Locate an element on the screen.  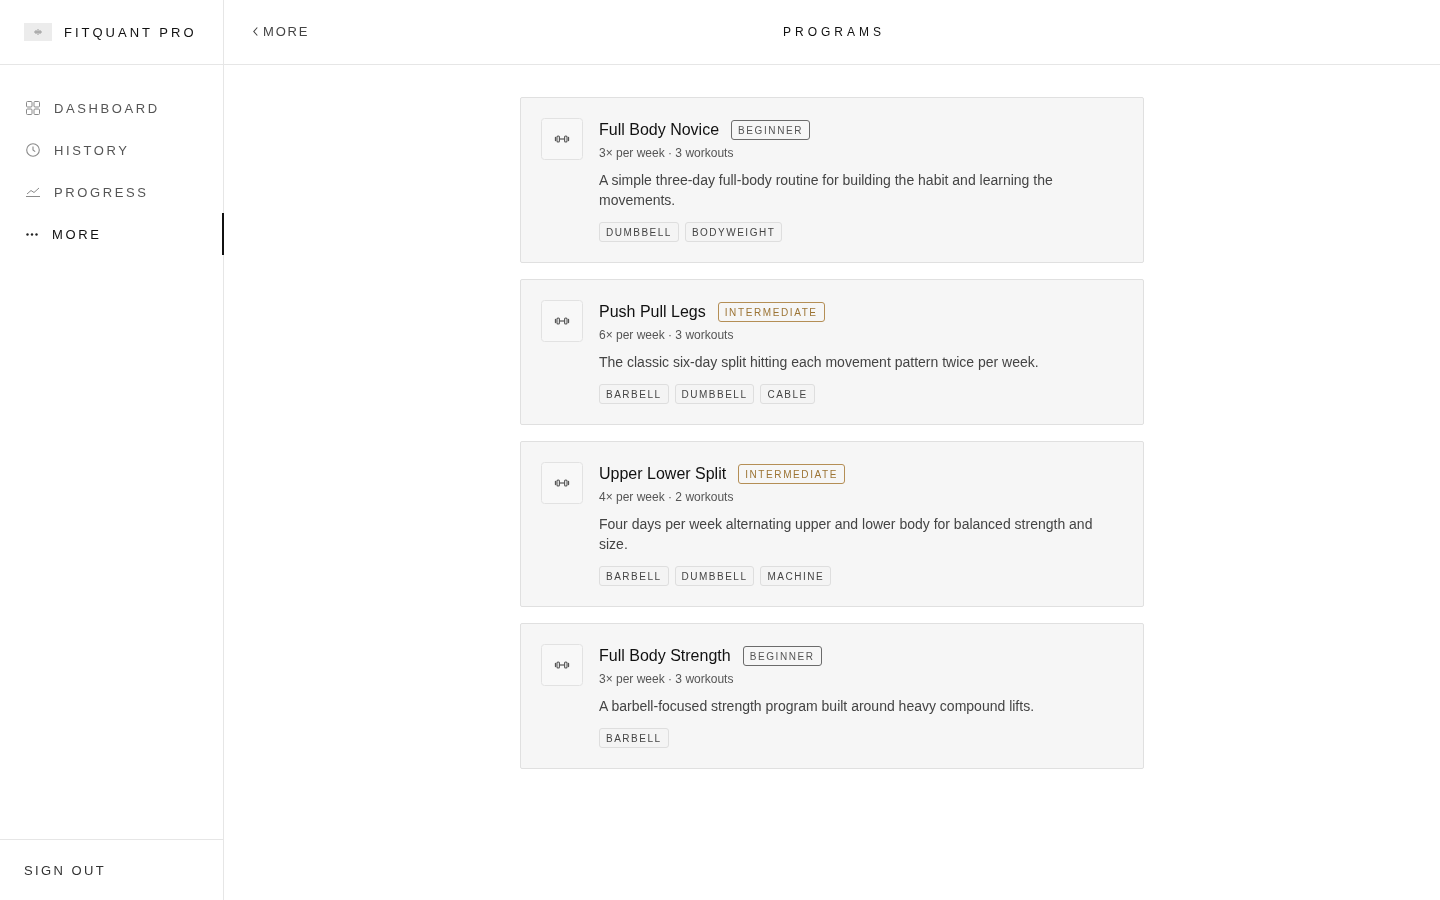
sign-out-button: SIGN OUT is located at coordinates (65, 870).